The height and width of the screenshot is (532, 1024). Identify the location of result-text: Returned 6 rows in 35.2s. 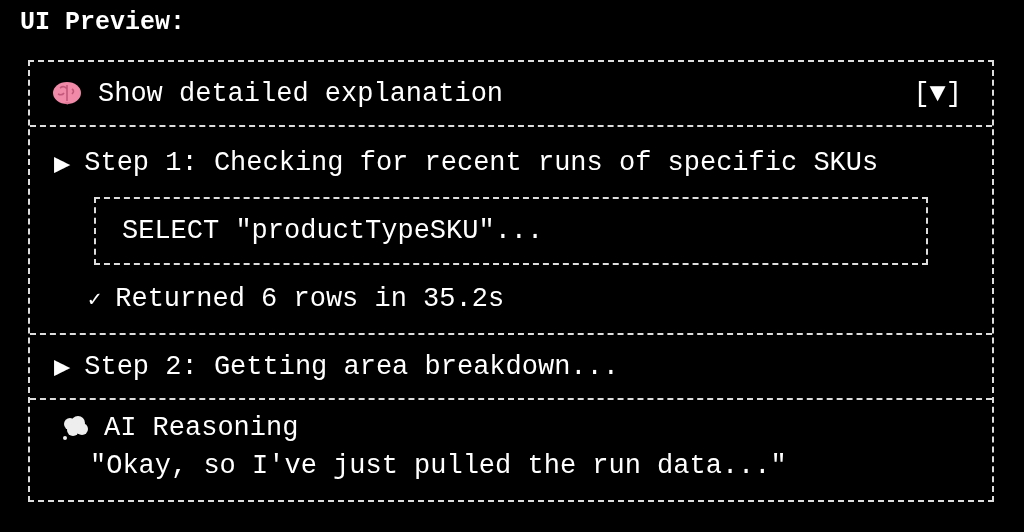
(310, 299).